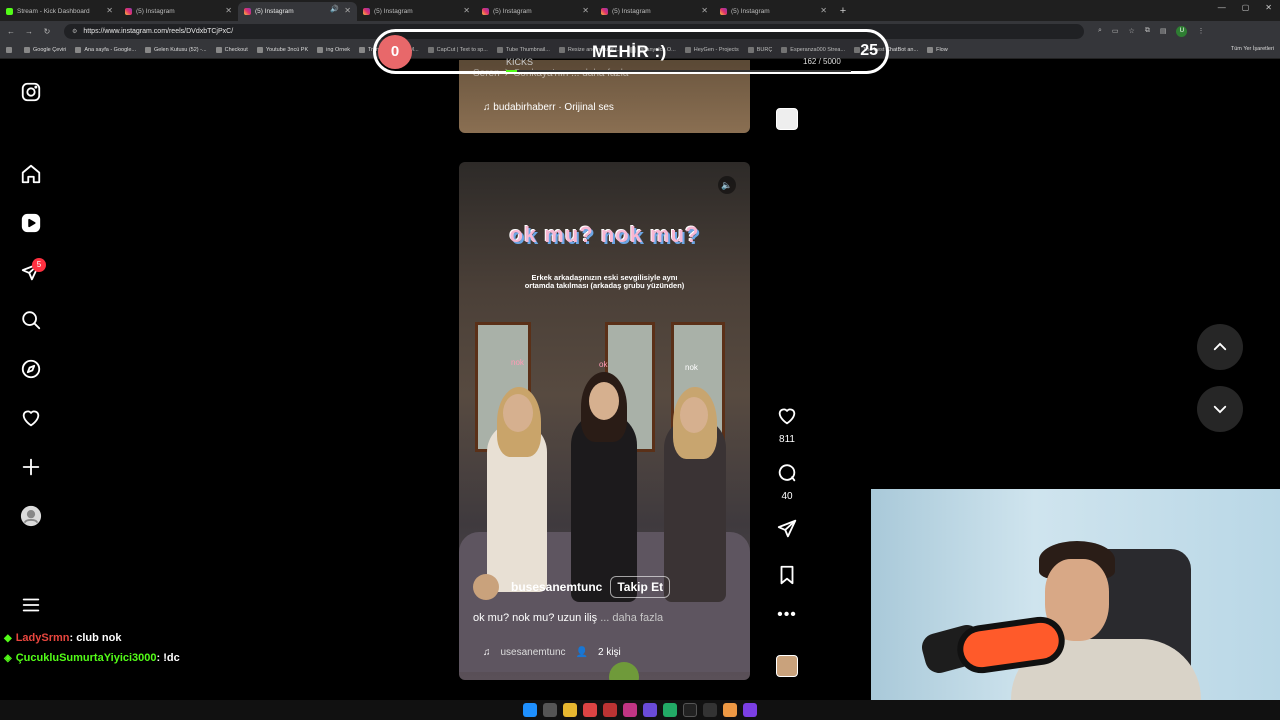 The width and height of the screenshot is (1280, 720). I want to click on reload-icon: ↻, so click(47, 31).